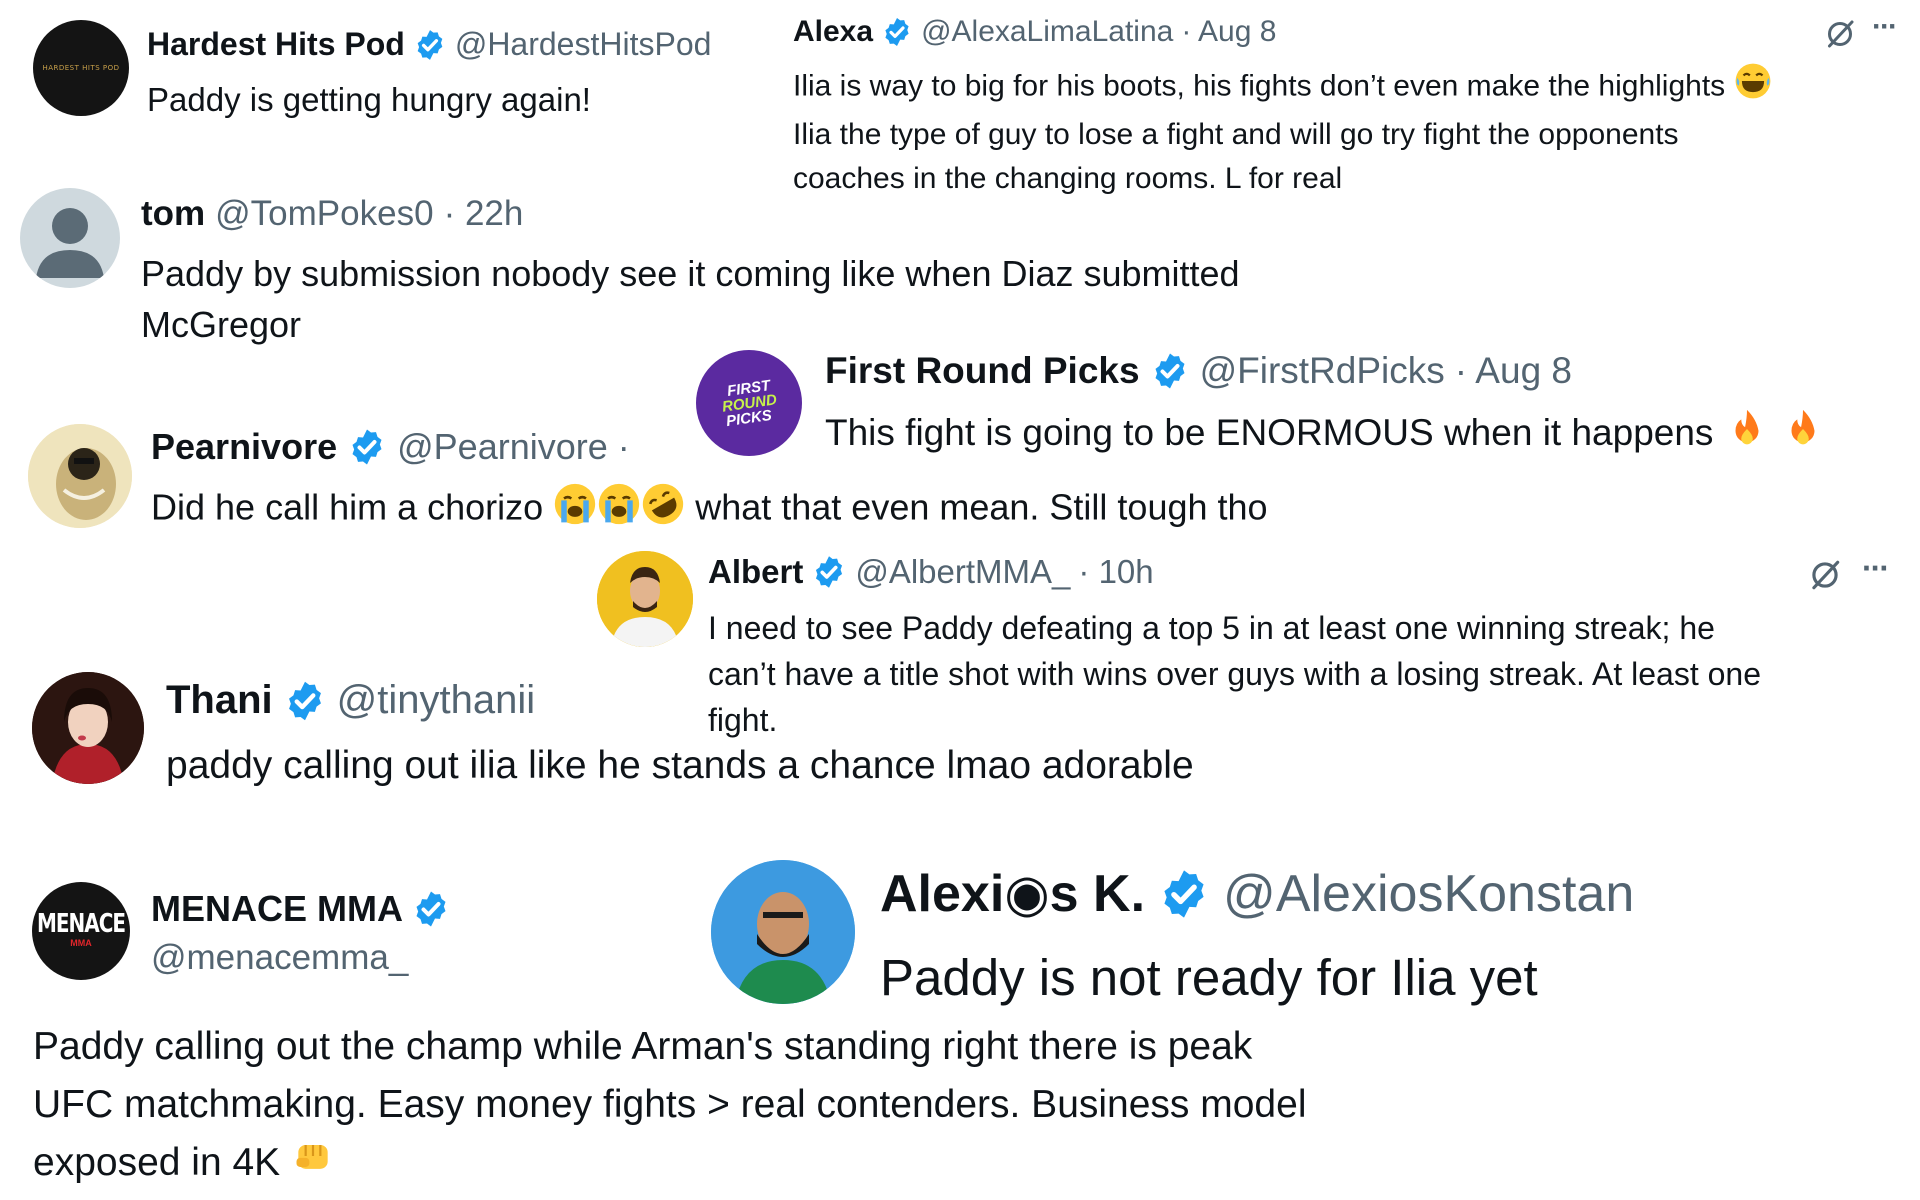 This screenshot has width=1920, height=1200. What do you see at coordinates (276, 44) in the screenshot?
I see `author-name: Hardest Hits Pod` at bounding box center [276, 44].